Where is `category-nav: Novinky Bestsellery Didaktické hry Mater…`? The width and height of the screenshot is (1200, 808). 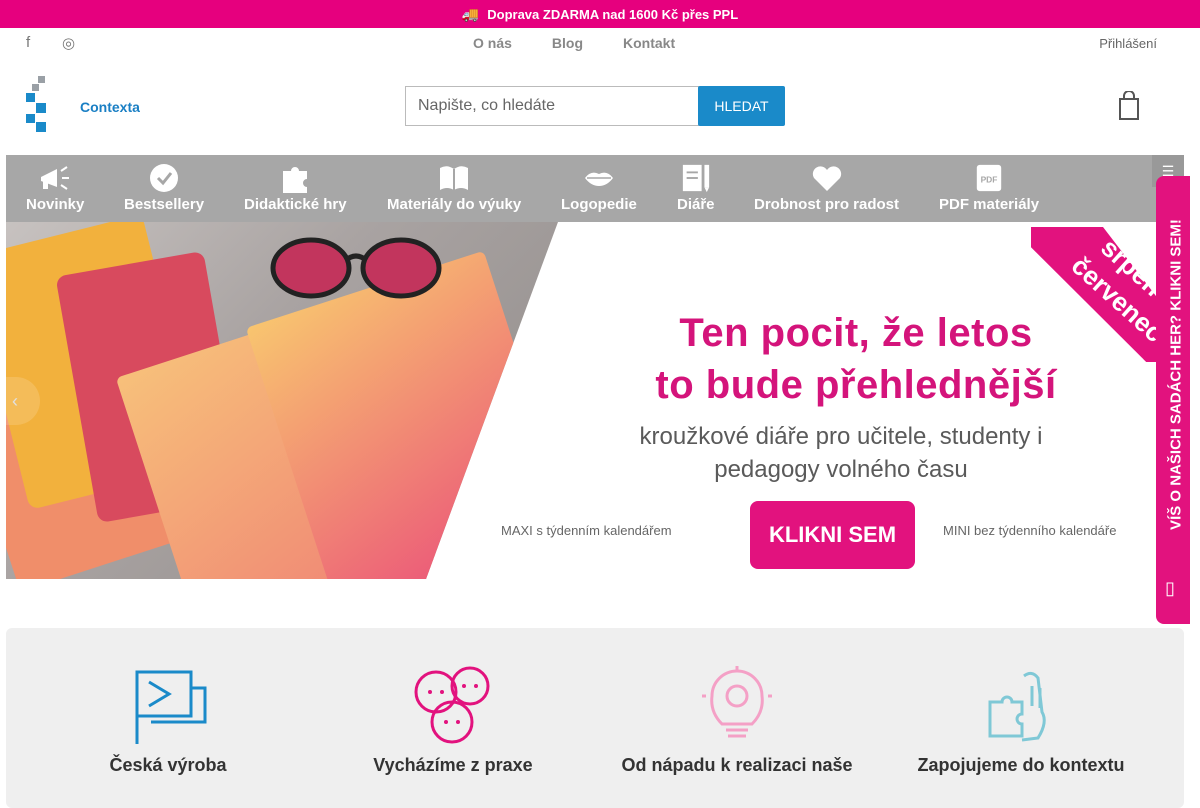
category-nav: Novinky Bestsellery Didaktické hry Mater… is located at coordinates (595, 188).